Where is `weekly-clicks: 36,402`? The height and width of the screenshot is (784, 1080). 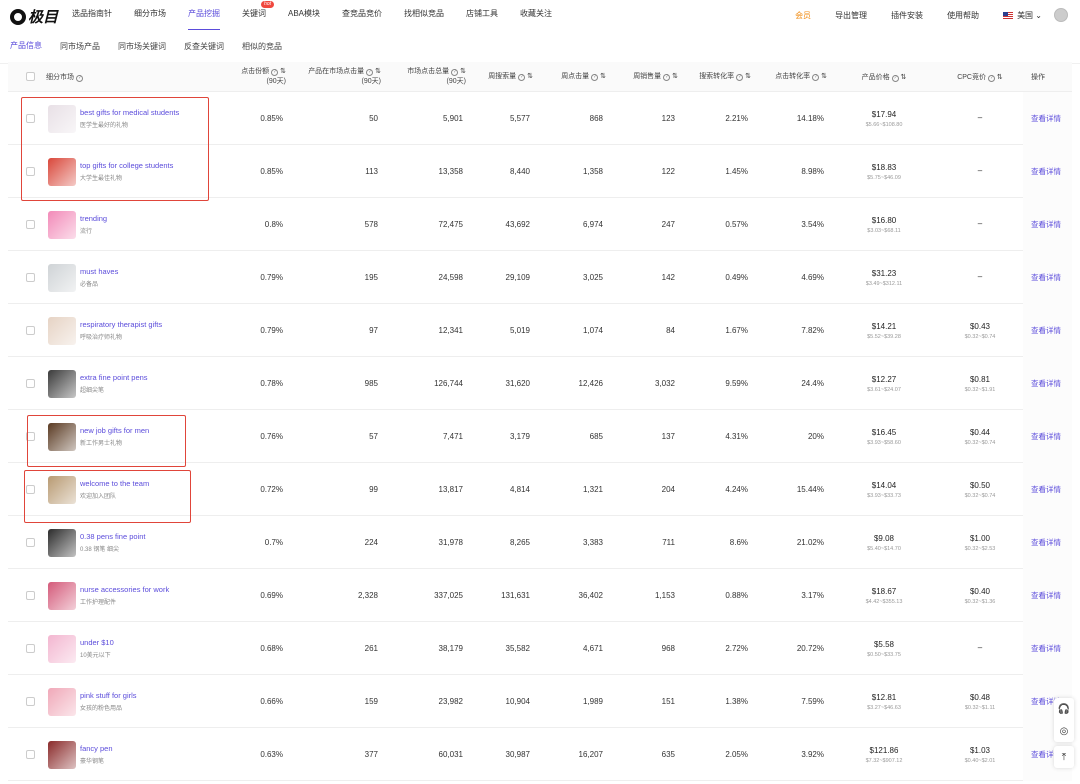
weekly-clicks: 36,402 is located at coordinates (590, 595).